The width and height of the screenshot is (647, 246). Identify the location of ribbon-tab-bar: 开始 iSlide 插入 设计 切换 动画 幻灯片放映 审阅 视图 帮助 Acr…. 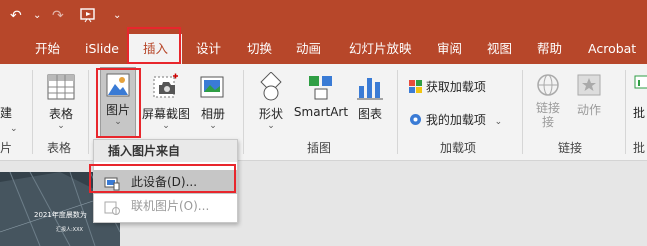
(323, 48).